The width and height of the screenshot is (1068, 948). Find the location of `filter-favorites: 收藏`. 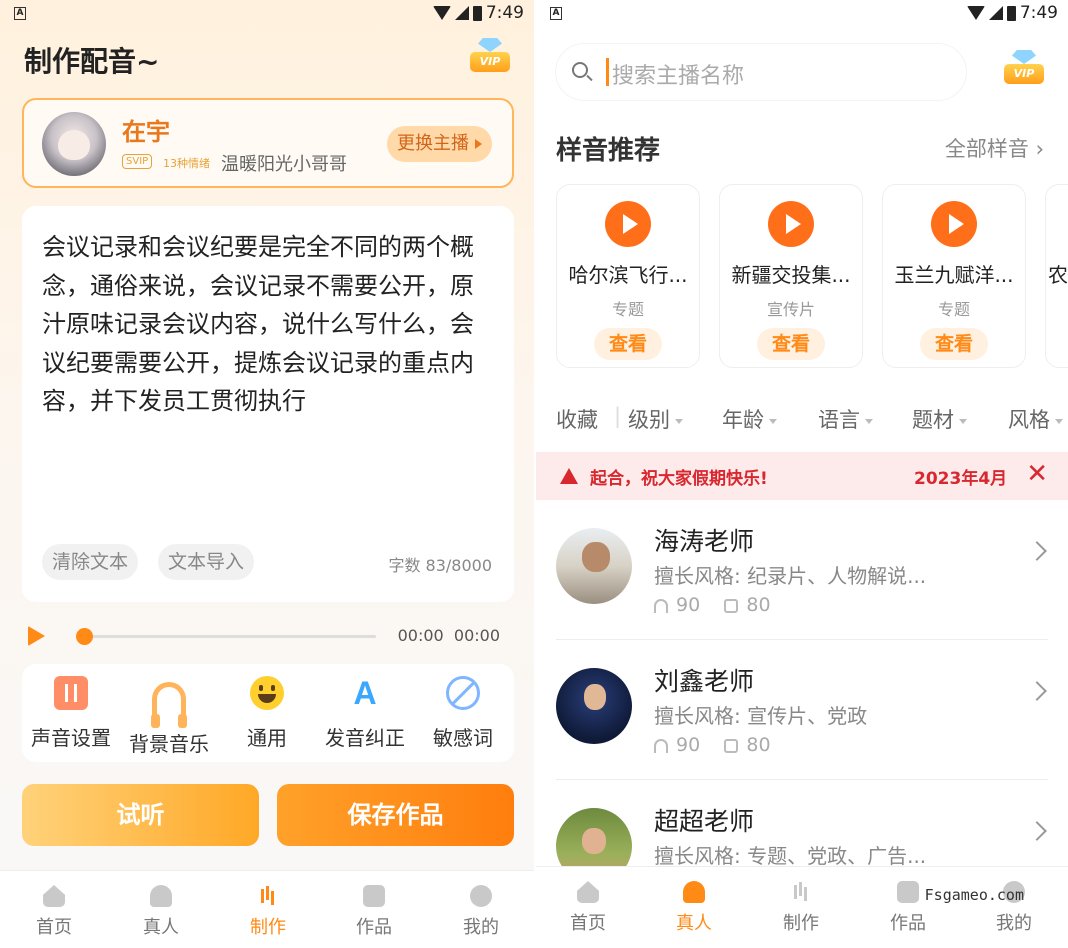

filter-favorites: 收藏 is located at coordinates (577, 419).